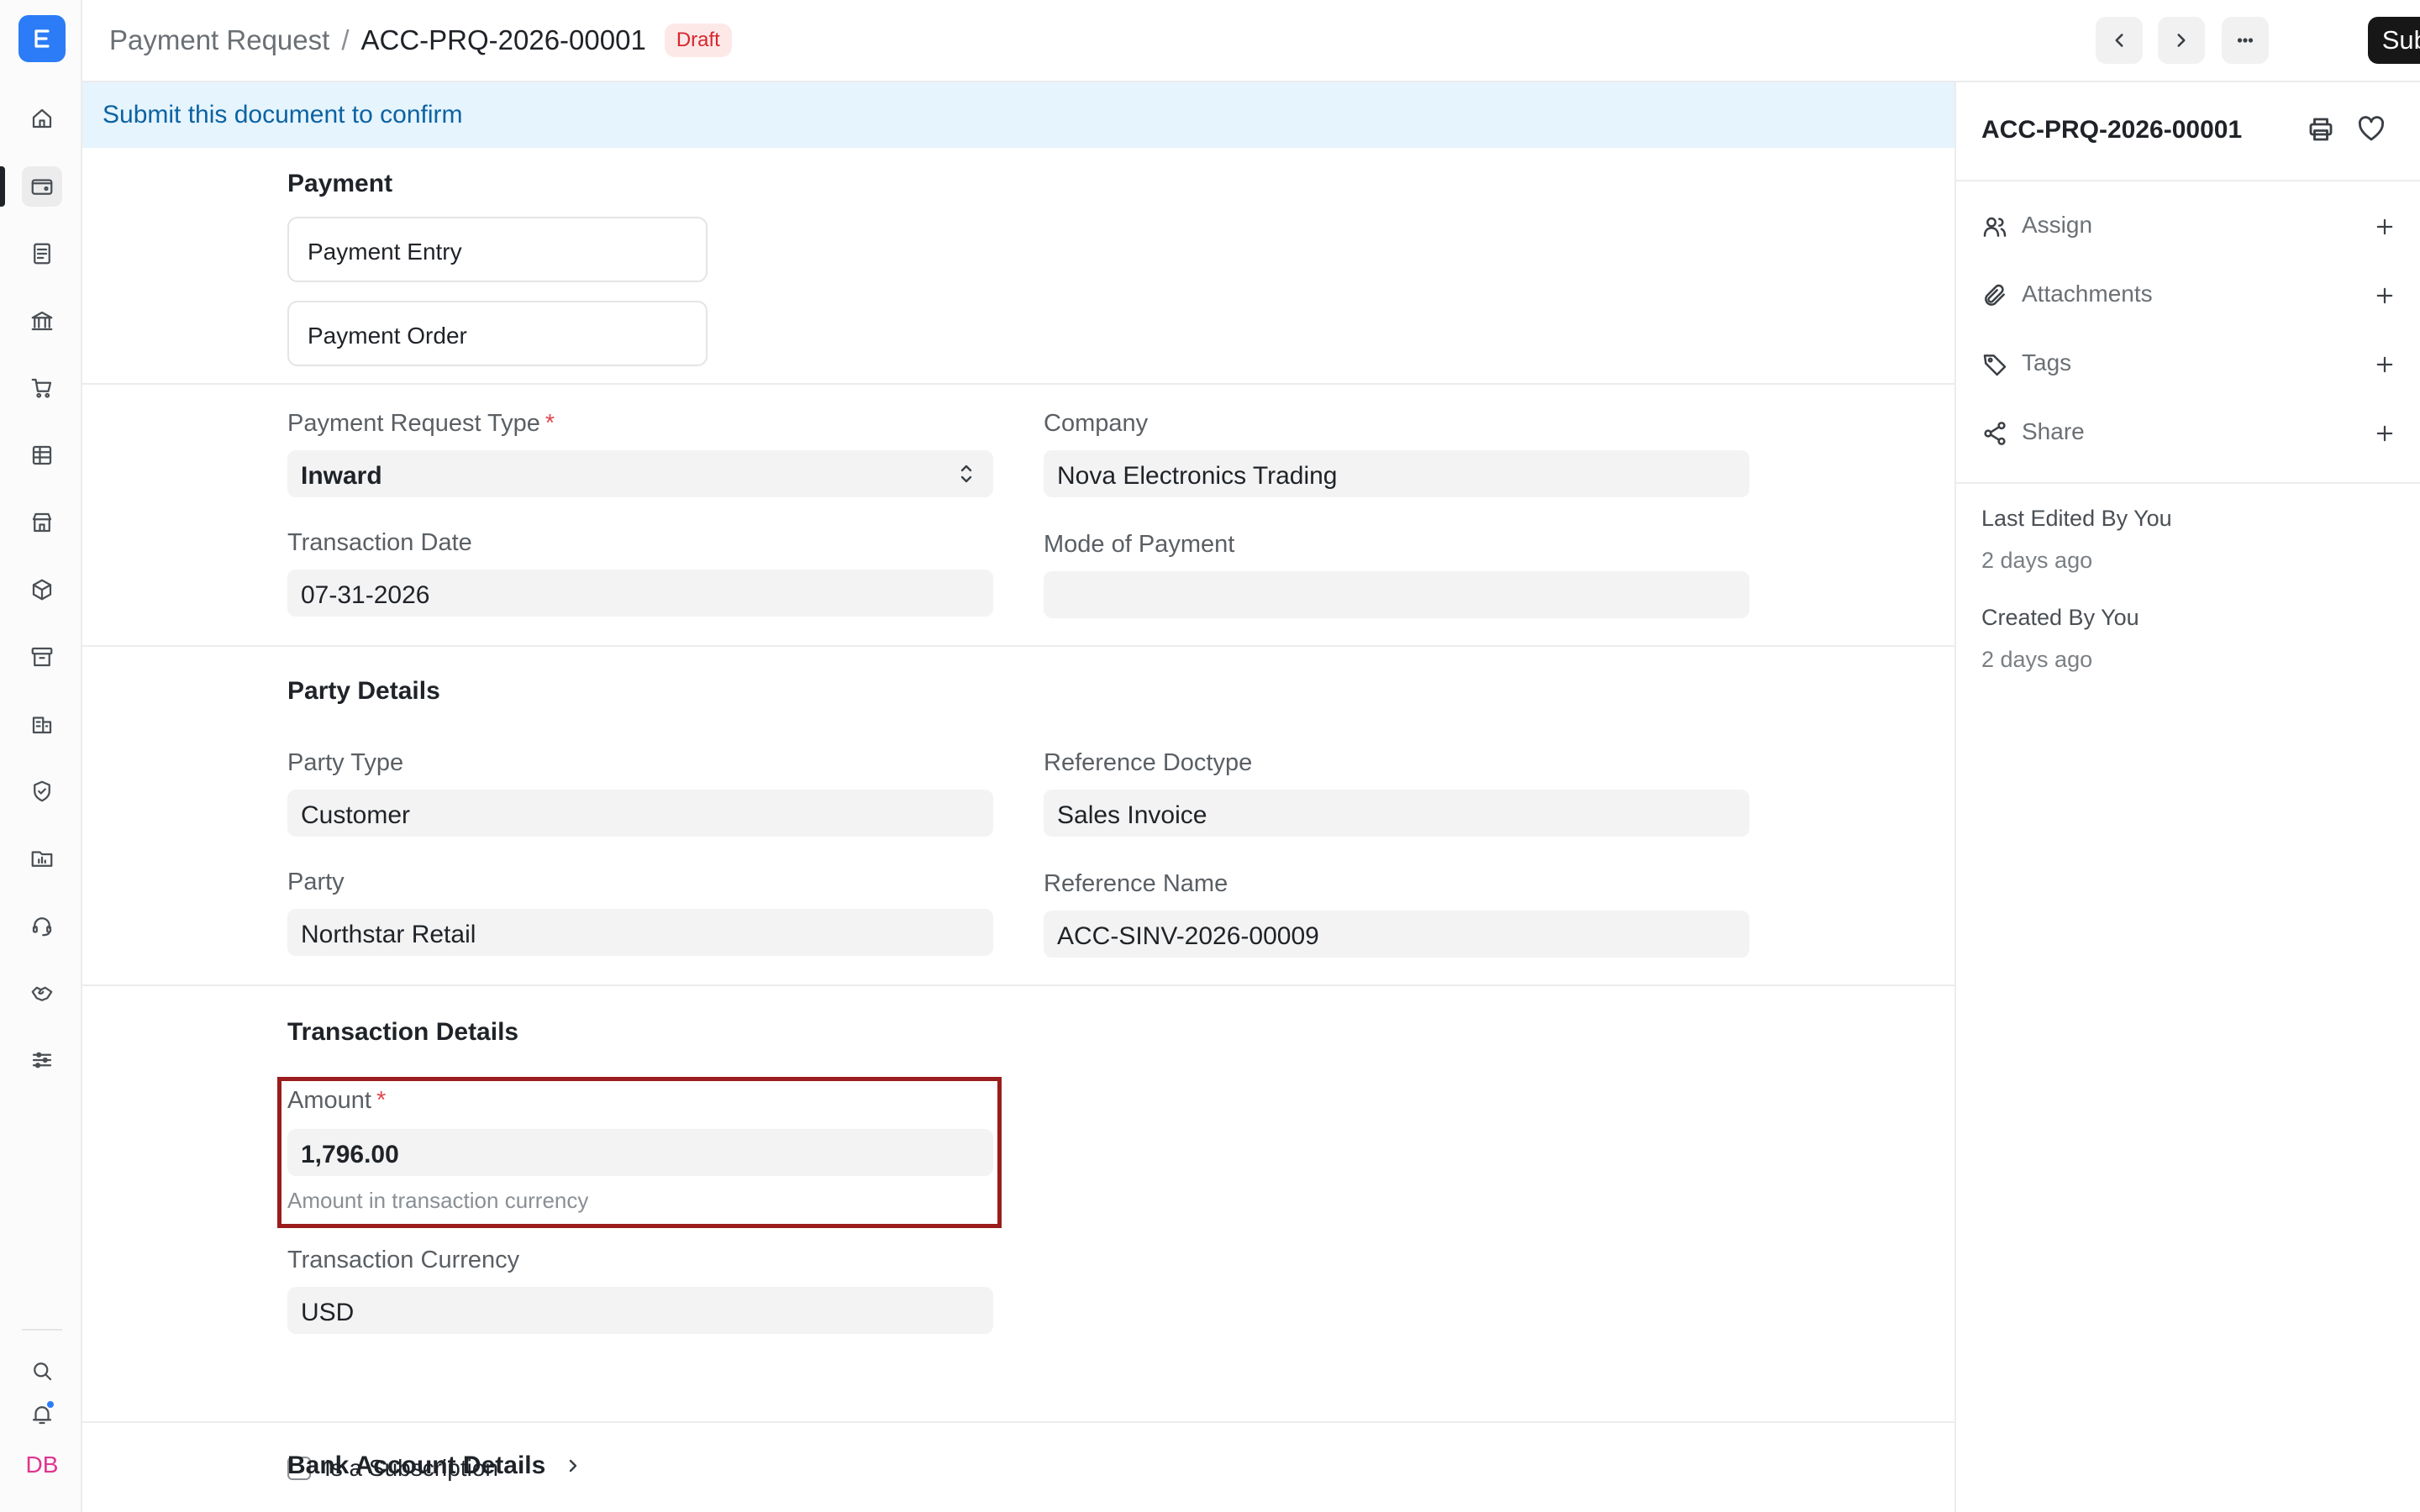 This screenshot has width=2420, height=1512. Describe the element at coordinates (1994, 295) in the screenshot. I see `paperclip-icon` at that location.